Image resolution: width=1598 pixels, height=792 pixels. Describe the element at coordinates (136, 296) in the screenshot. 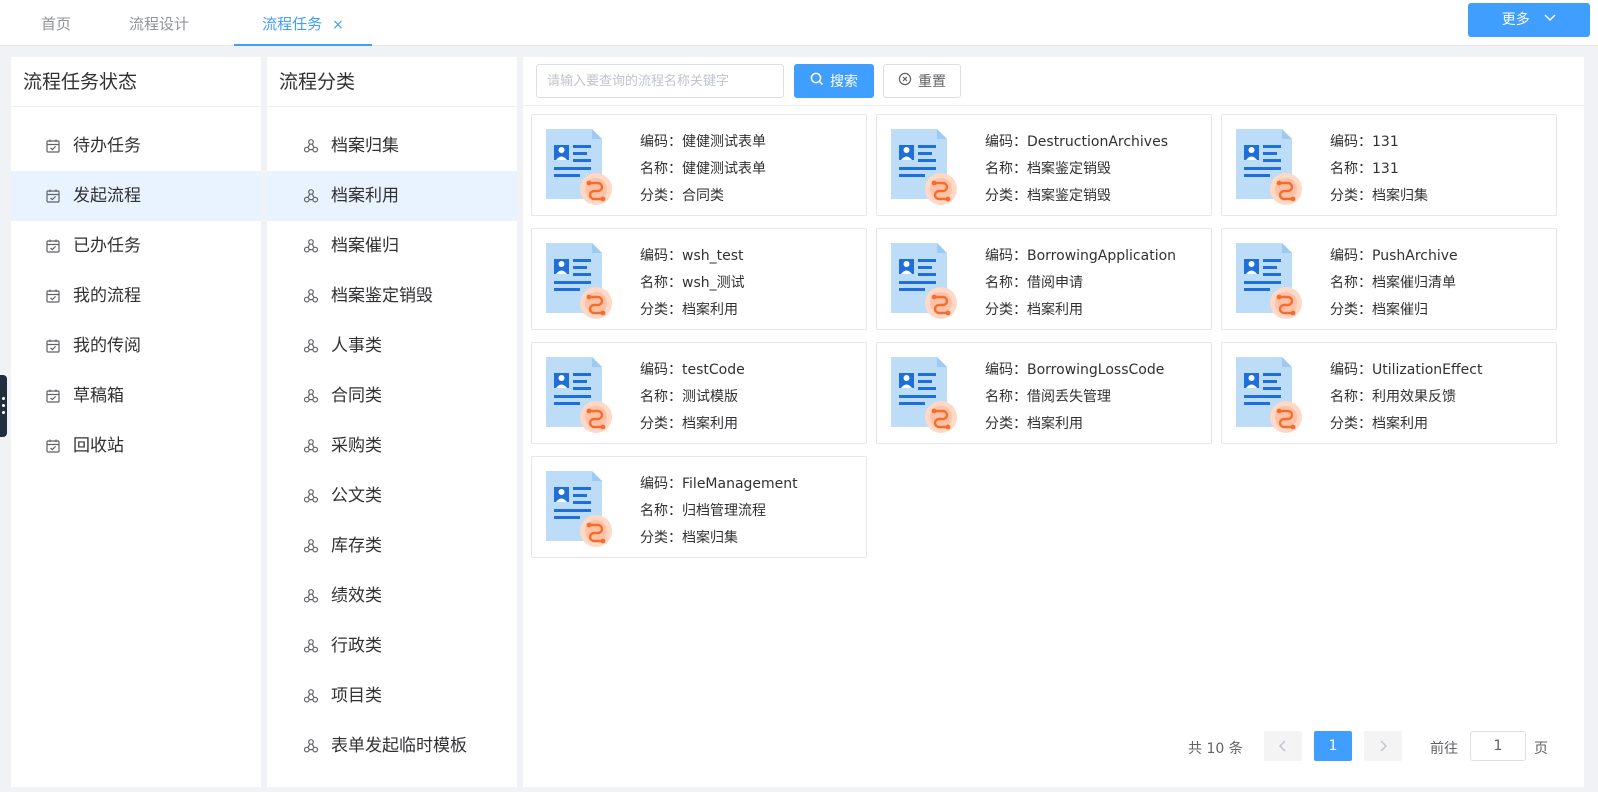

I see `status-menu-item: 我的流程` at that location.